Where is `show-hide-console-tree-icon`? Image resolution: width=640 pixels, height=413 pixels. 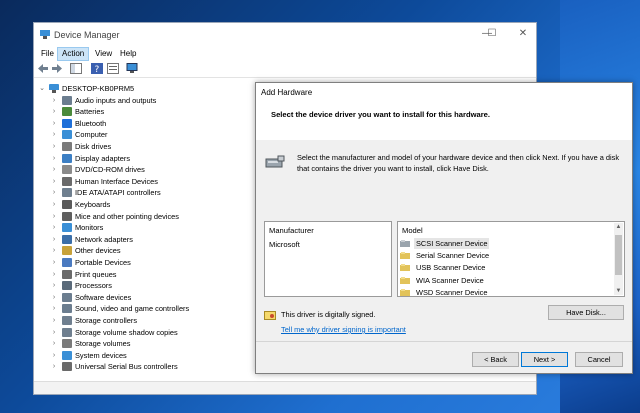
show-hide-console-tree-icon is located at coordinates (76, 68).